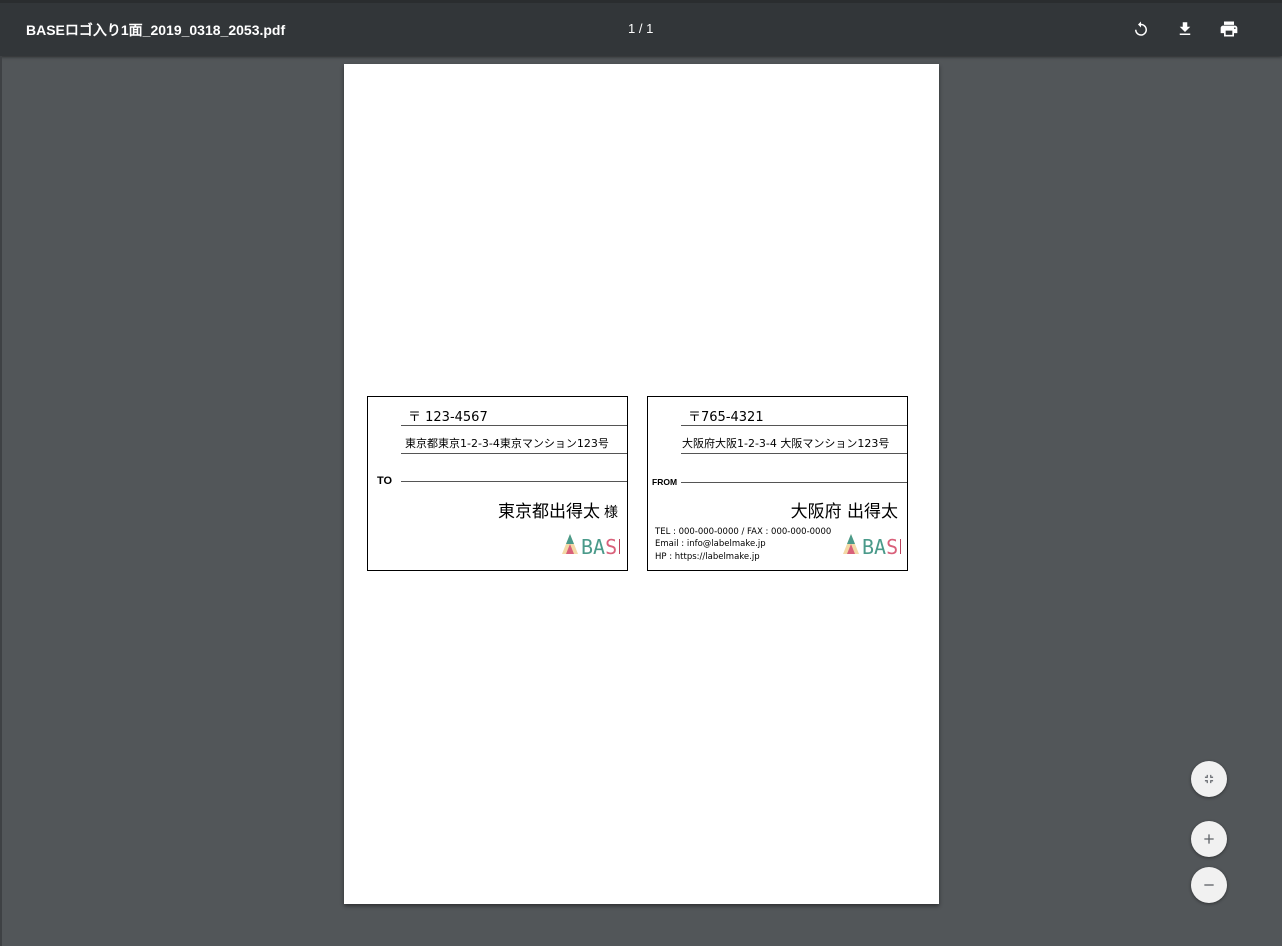 The height and width of the screenshot is (946, 1282). I want to click on fit-to-page-button, so click(1209, 779).